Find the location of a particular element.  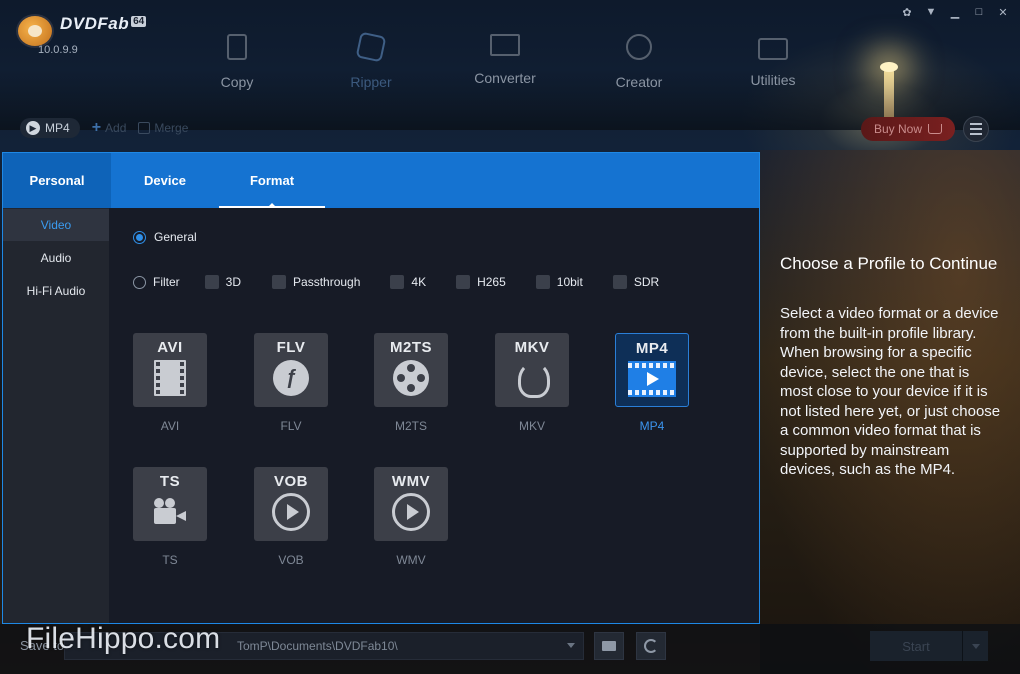

filter-sdr: SDR is located at coordinates (636, 282).